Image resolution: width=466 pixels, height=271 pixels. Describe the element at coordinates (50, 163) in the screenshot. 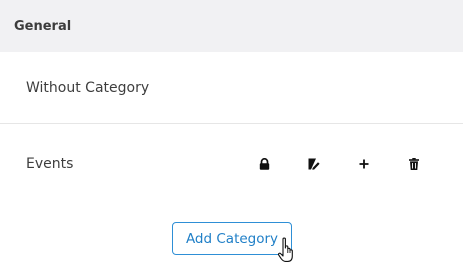

I see `category-label: Events` at that location.